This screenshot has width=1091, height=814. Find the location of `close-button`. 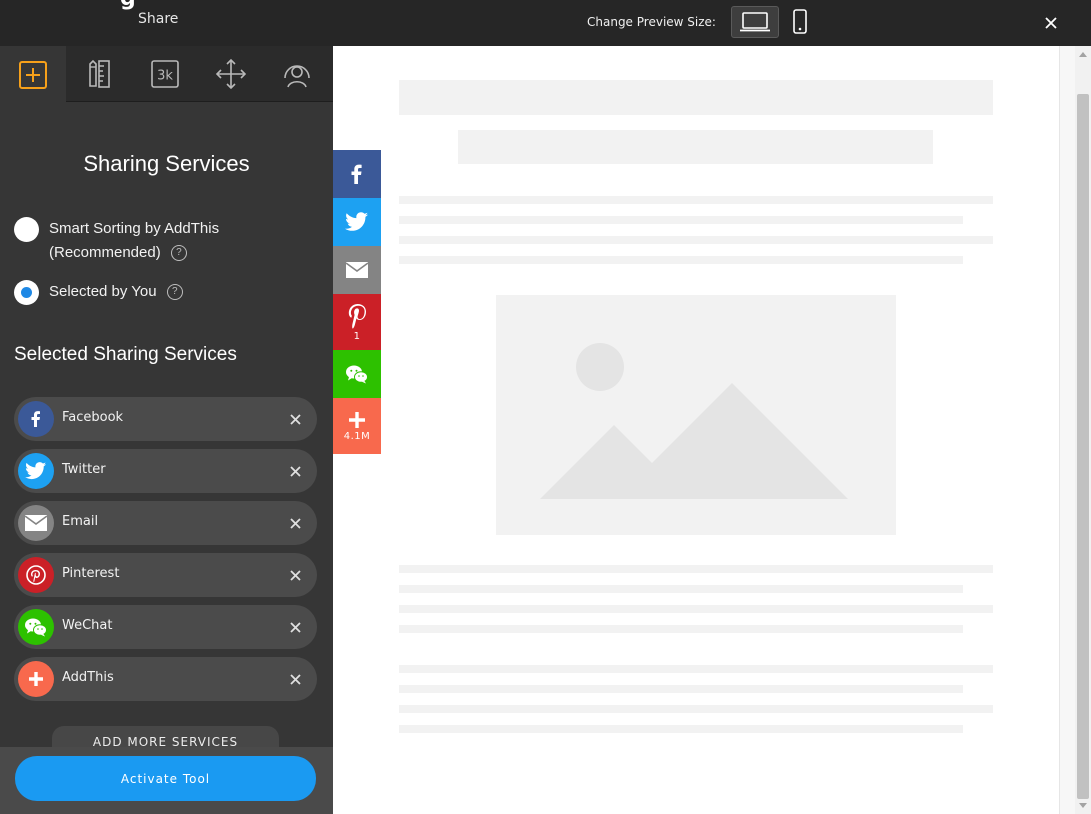

close-button is located at coordinates (1051, 23).